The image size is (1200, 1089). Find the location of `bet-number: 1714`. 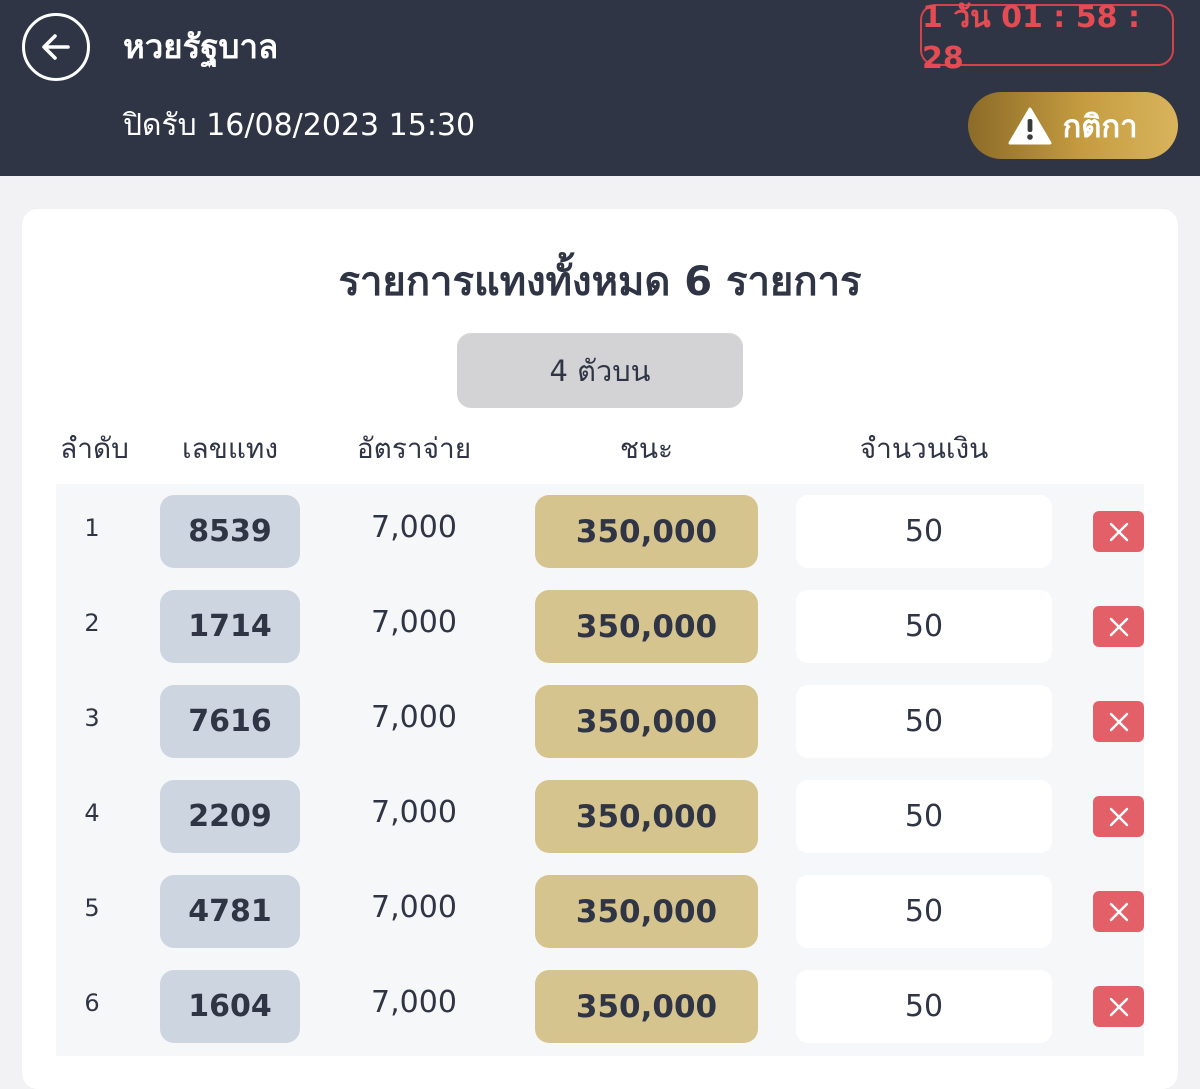

bet-number: 1714 is located at coordinates (230, 626).